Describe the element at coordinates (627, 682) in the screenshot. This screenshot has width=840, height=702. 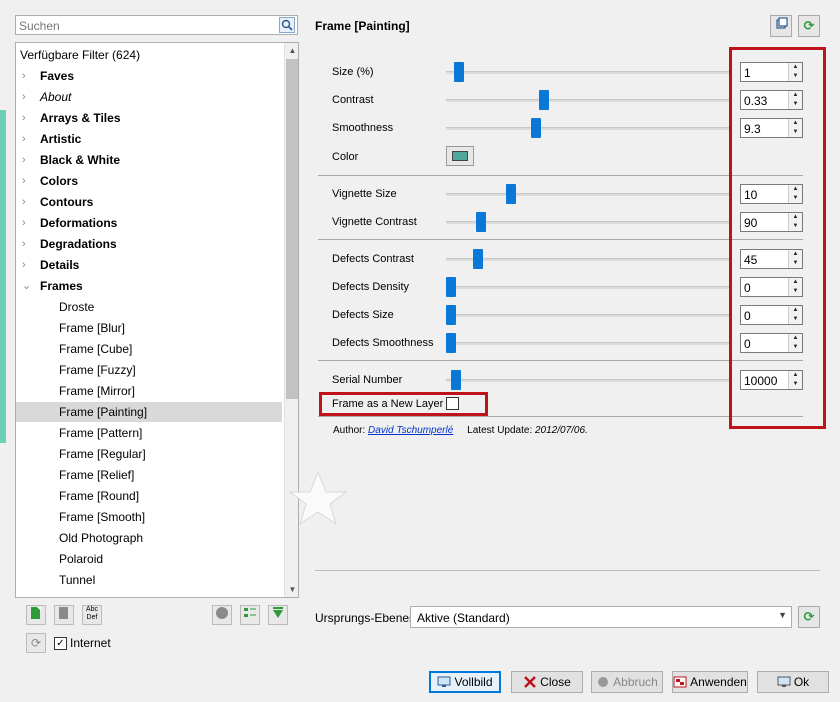
I see `abort-button: Abbruch` at that location.